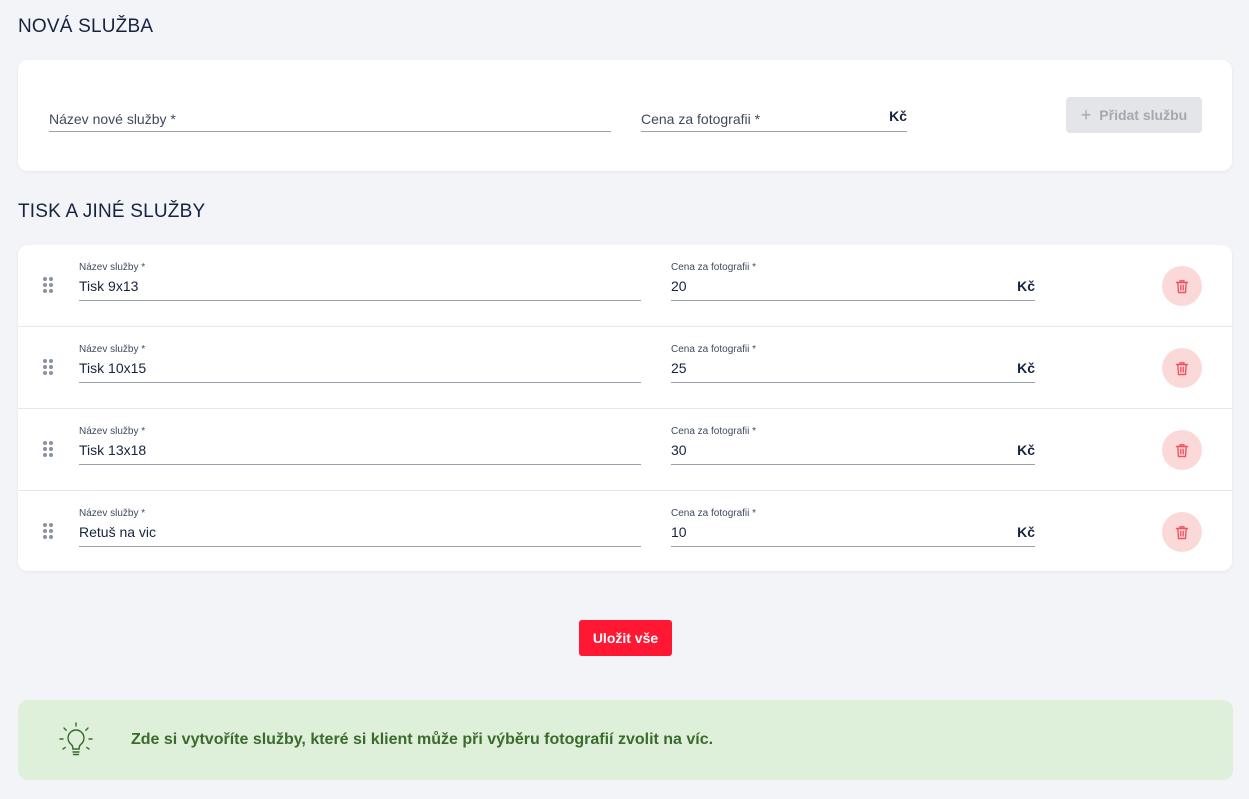 The width and height of the screenshot is (1249, 799). I want to click on service-name-value: Tisk 13x18, so click(113, 450).